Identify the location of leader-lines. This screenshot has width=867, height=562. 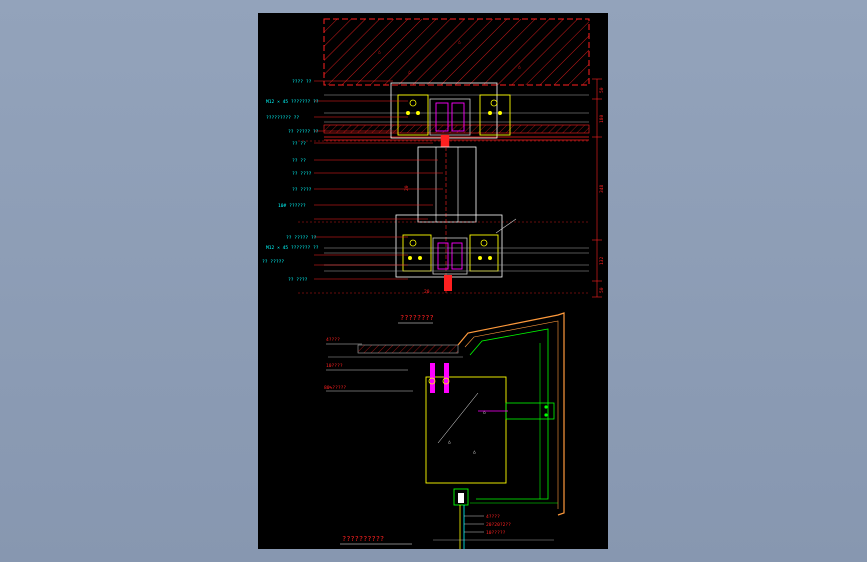
(378, 180).